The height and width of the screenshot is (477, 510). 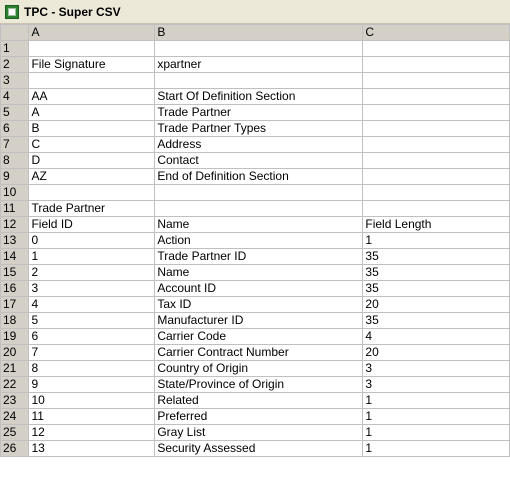 I want to click on row-header: 1, so click(x=15, y=48).